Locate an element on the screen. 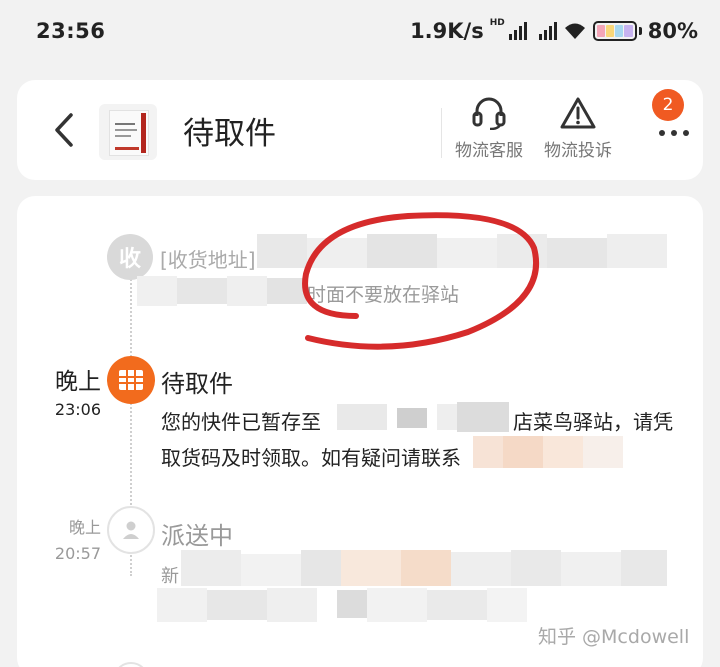 The width and height of the screenshot is (720, 667). header-card: 待取件 物流客服 物流投诉 is located at coordinates (360, 130).